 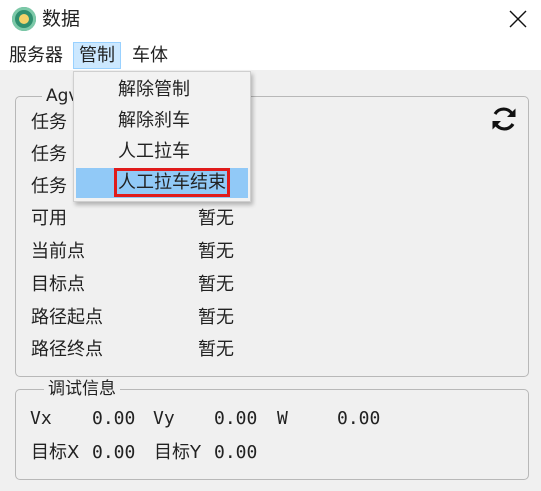 I want to click on row-value-available: 暂无, so click(x=216, y=218).